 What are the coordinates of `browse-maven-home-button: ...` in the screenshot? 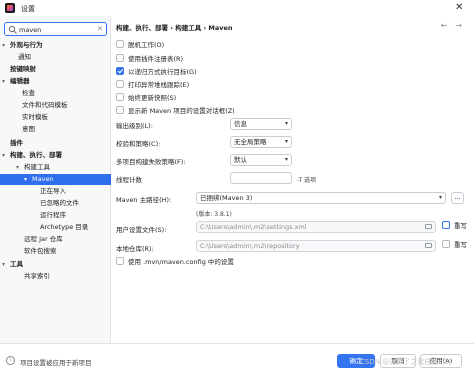 It's located at (457, 198).